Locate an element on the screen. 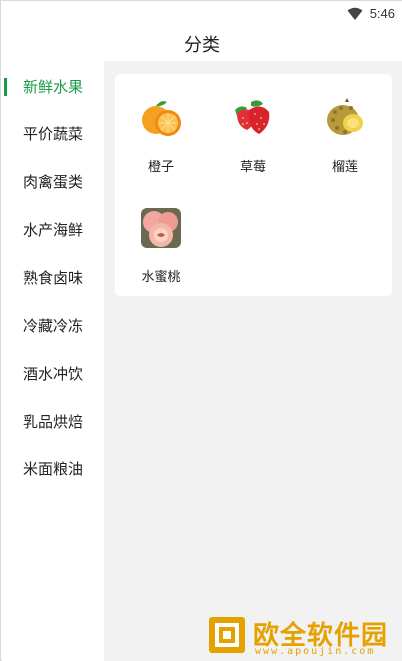  sidebar-item-label: 水产海鲜 is located at coordinates (53, 230).